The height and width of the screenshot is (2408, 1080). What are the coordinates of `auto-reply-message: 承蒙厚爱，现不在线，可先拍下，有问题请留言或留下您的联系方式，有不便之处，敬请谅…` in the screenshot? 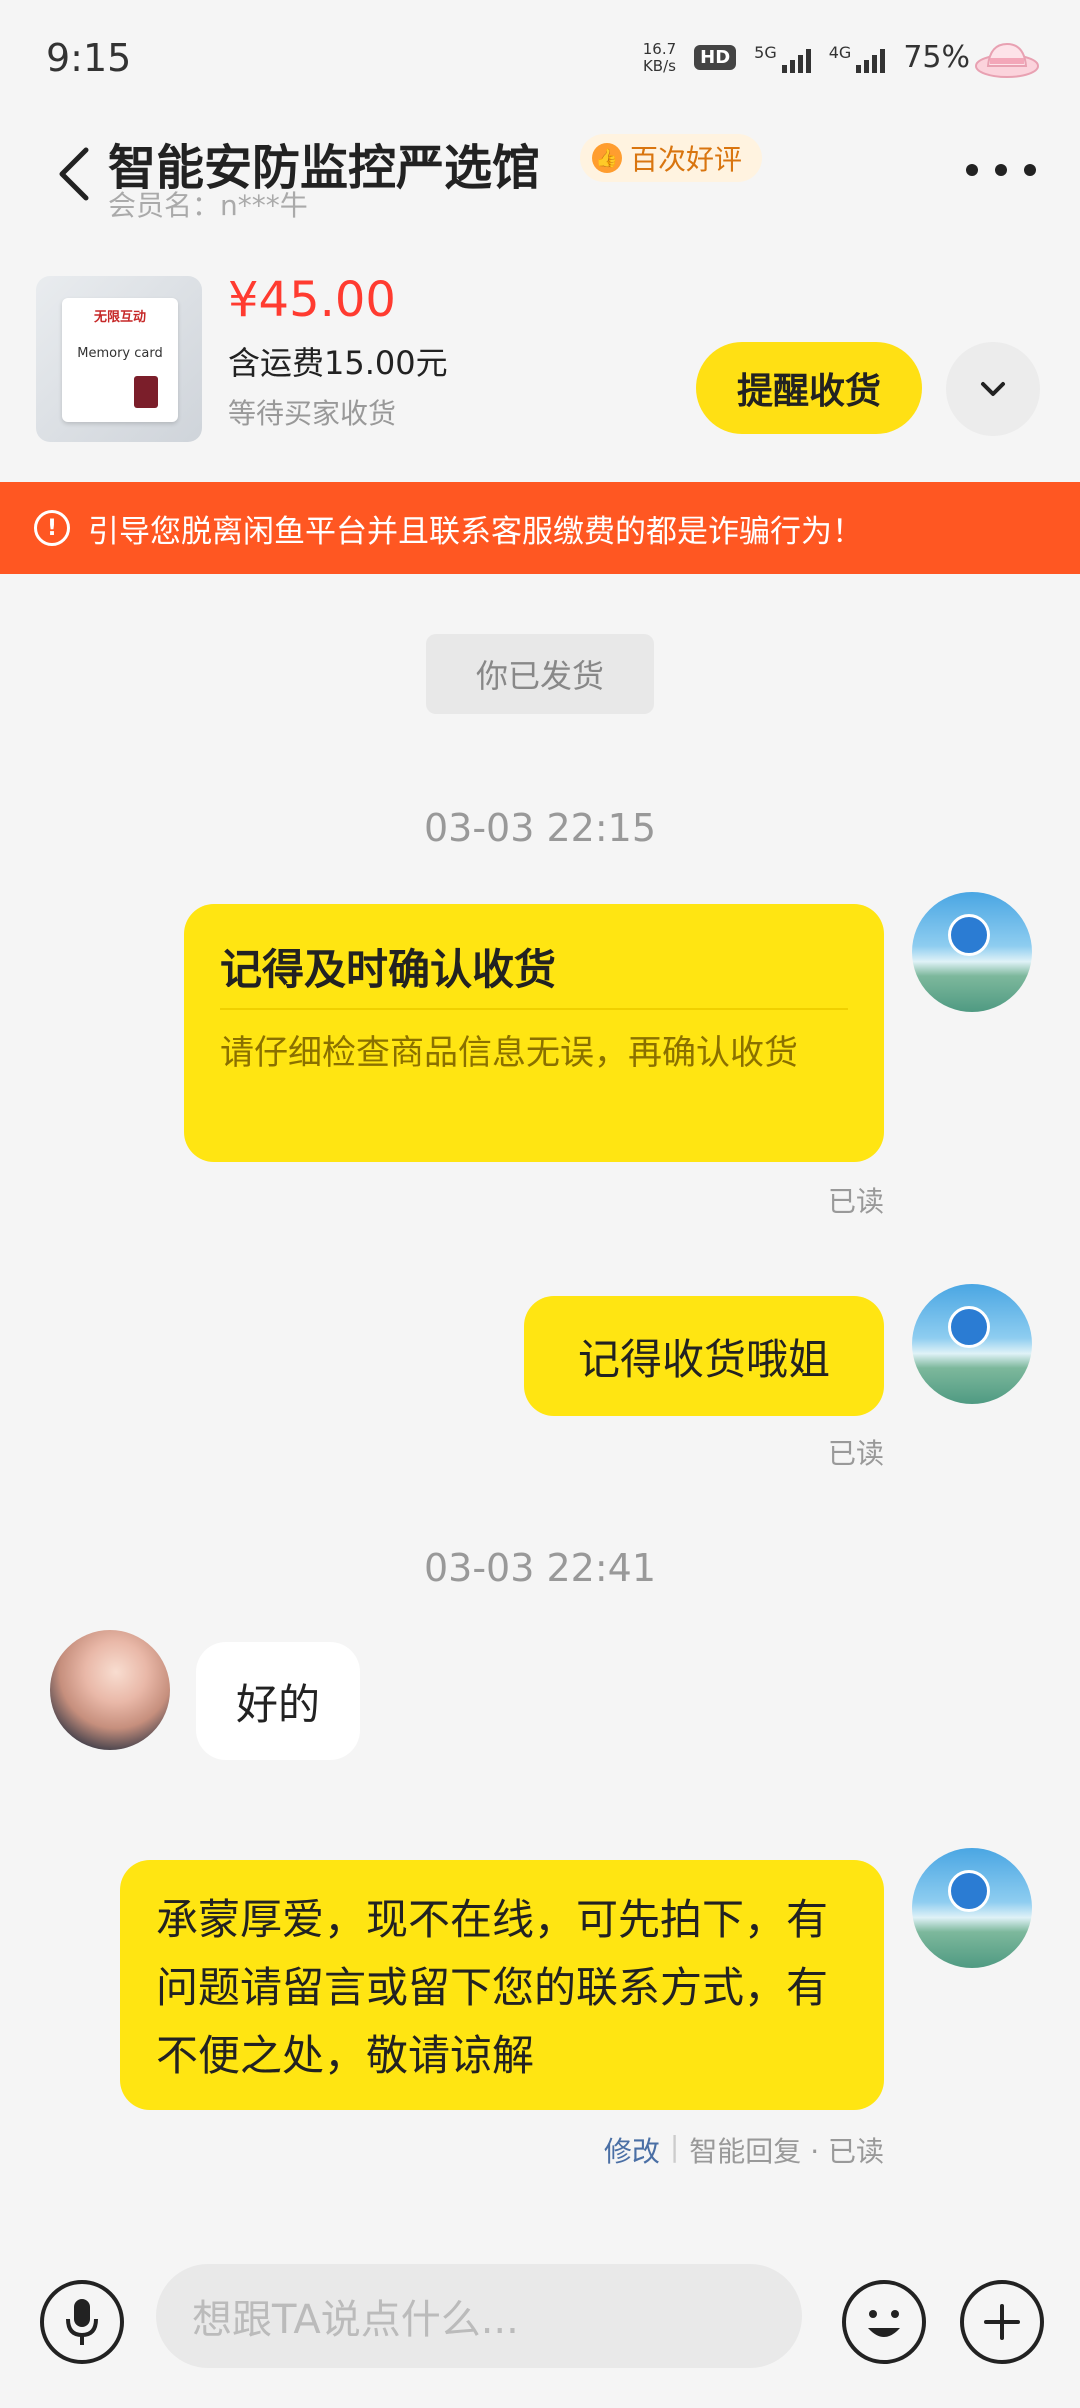 It's located at (502, 1985).